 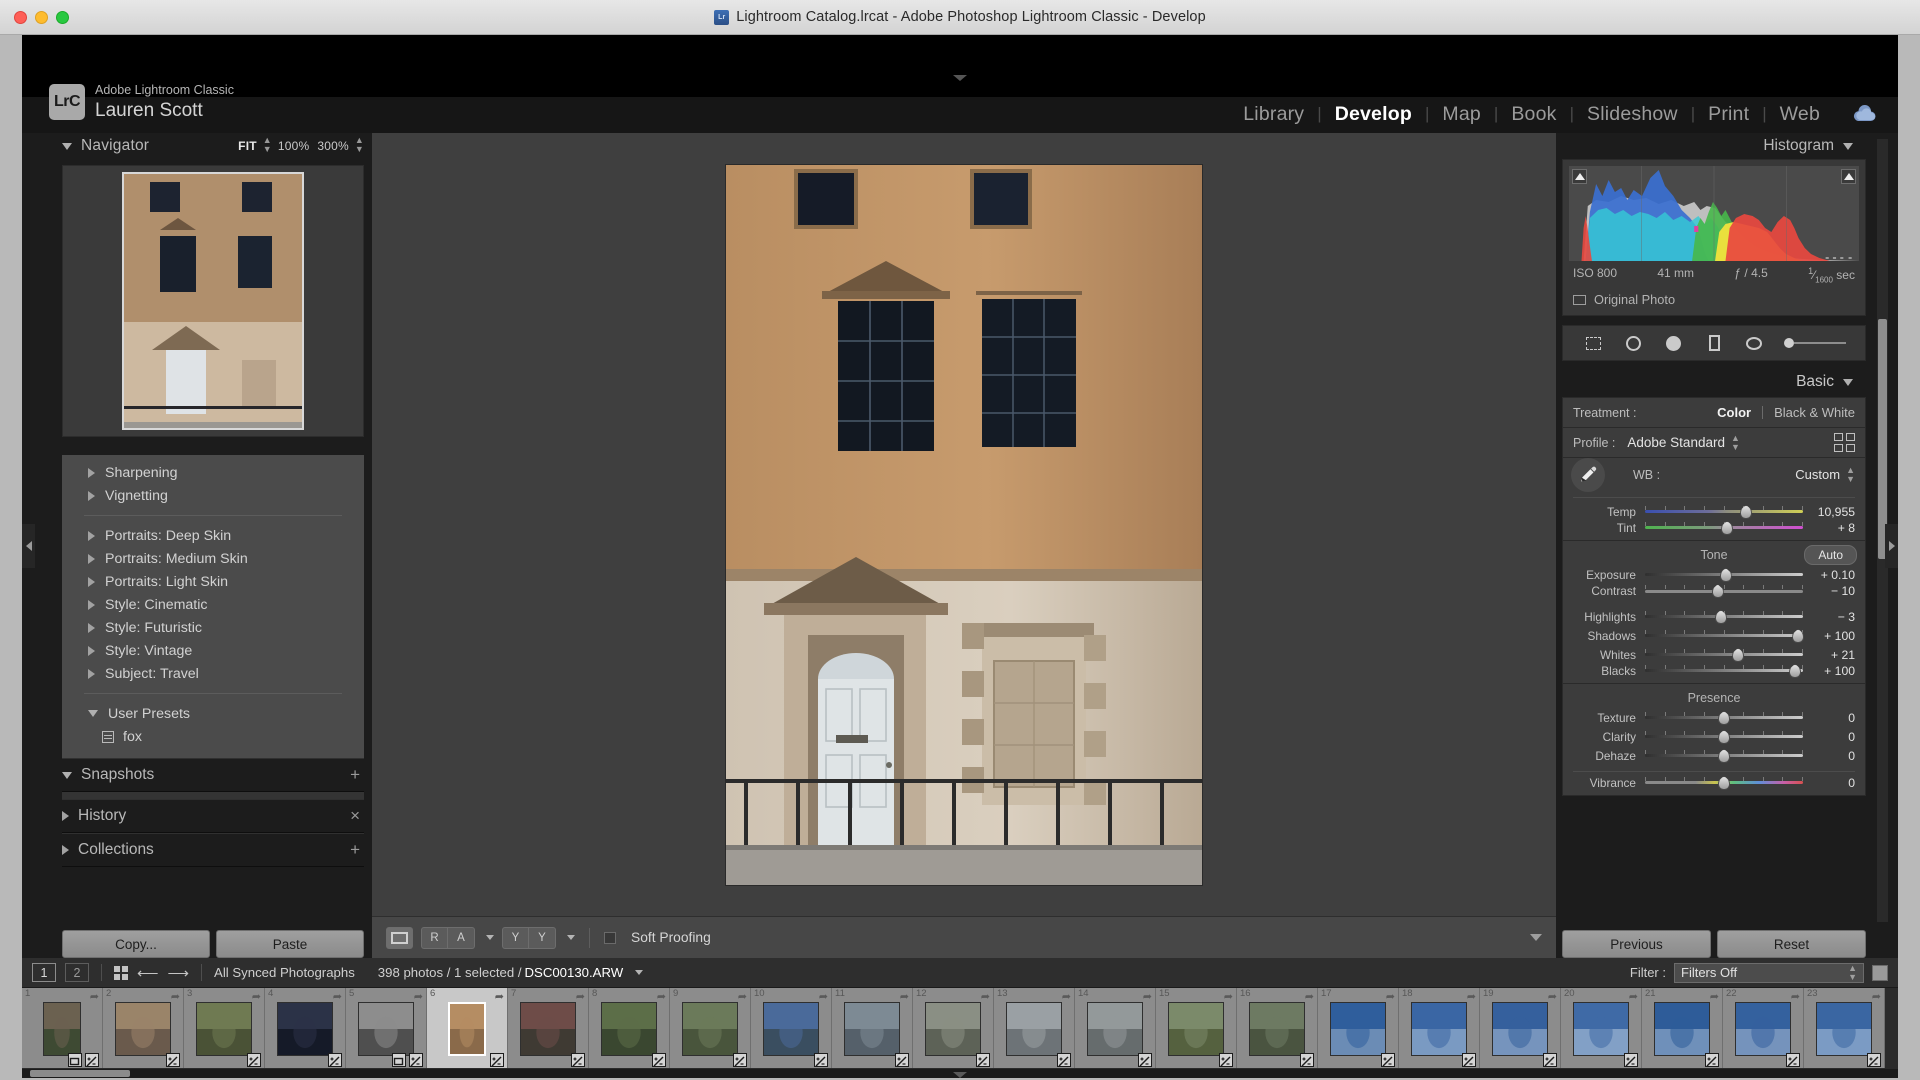 I want to click on module-library: Library, so click(x=1273, y=114).